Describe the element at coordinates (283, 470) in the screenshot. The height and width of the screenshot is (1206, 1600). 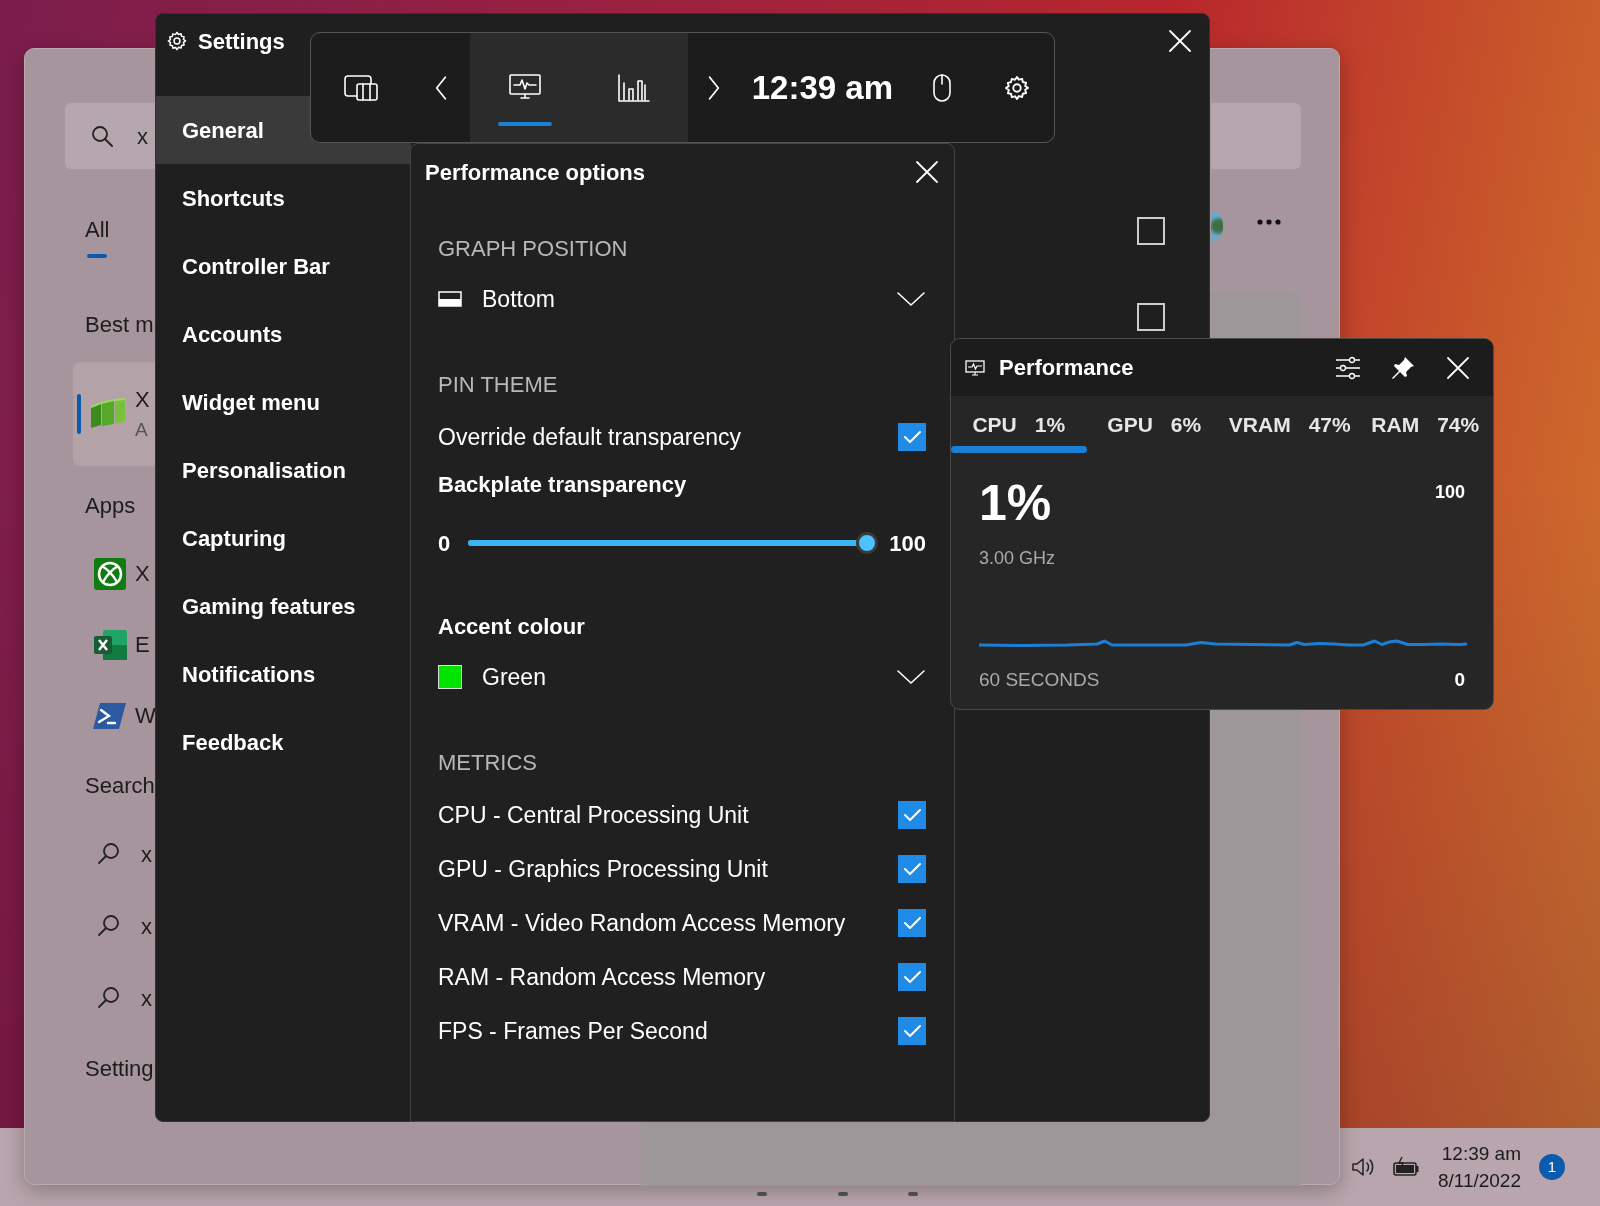
I see `sidebar-item: Personalisation` at that location.